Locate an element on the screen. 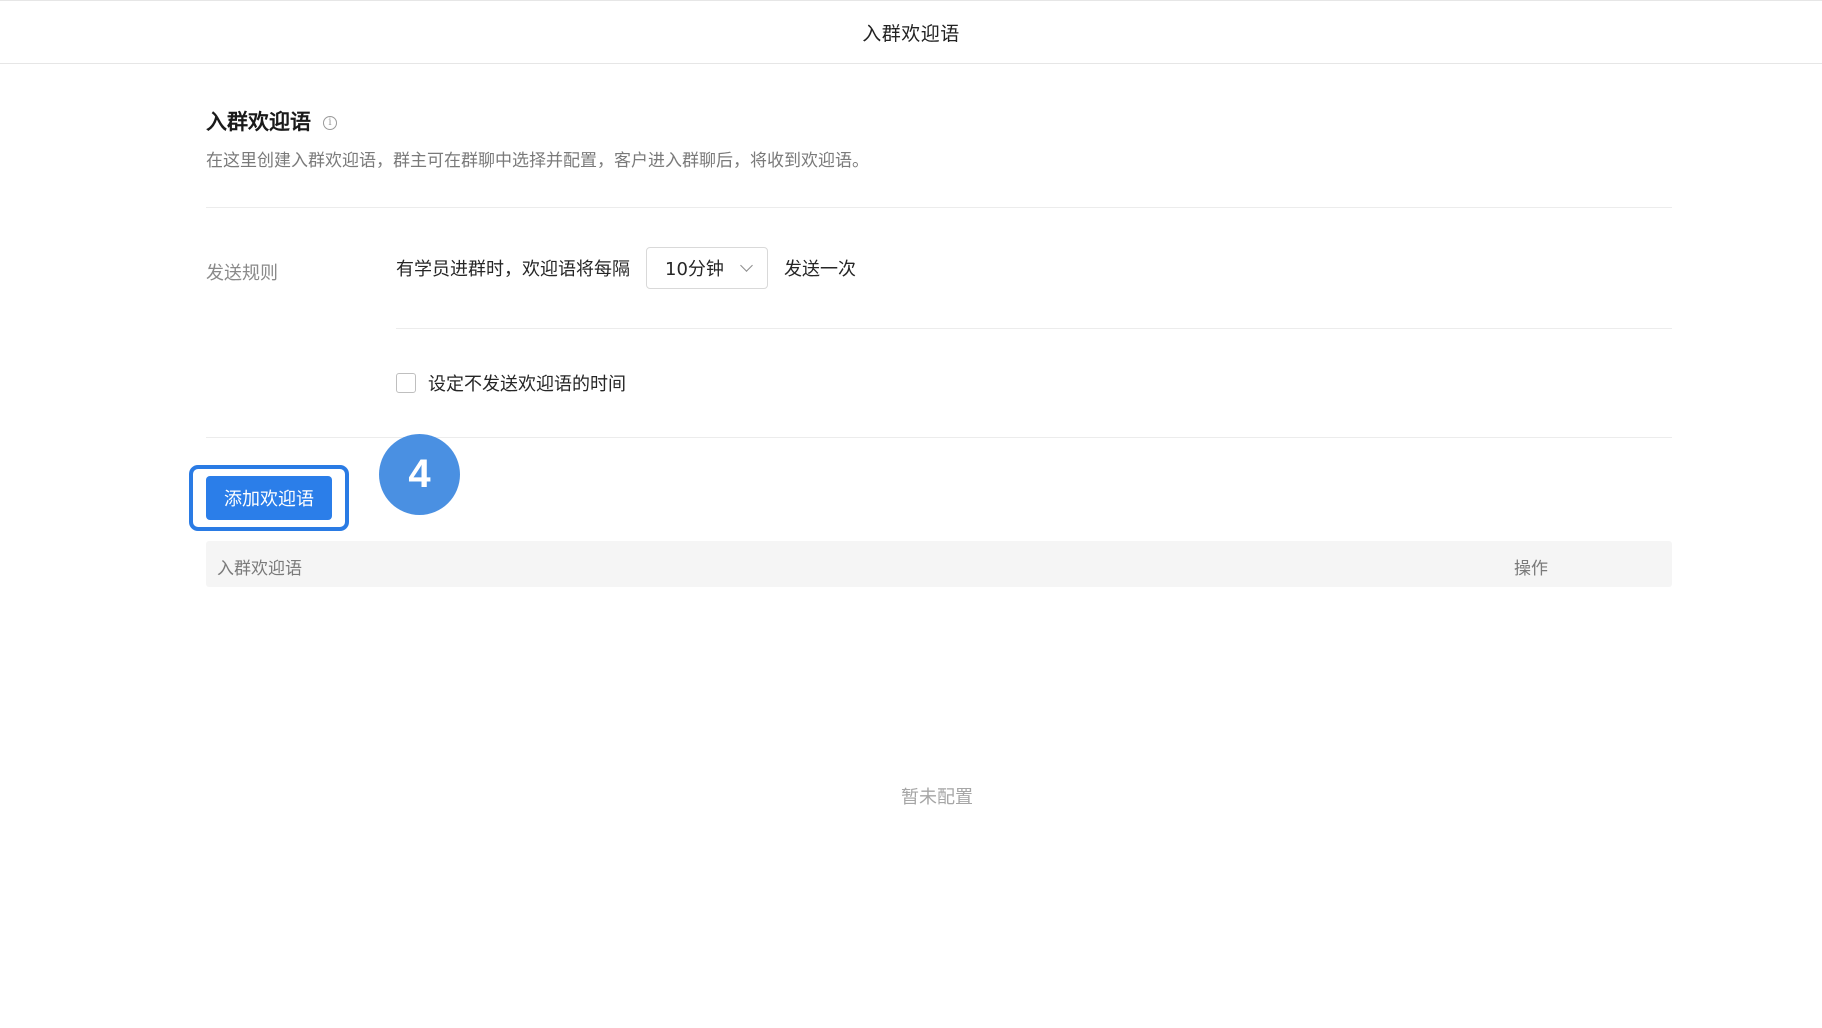 This screenshot has width=1822, height=1028. send-rule-label: 发送规则 is located at coordinates (242, 273).